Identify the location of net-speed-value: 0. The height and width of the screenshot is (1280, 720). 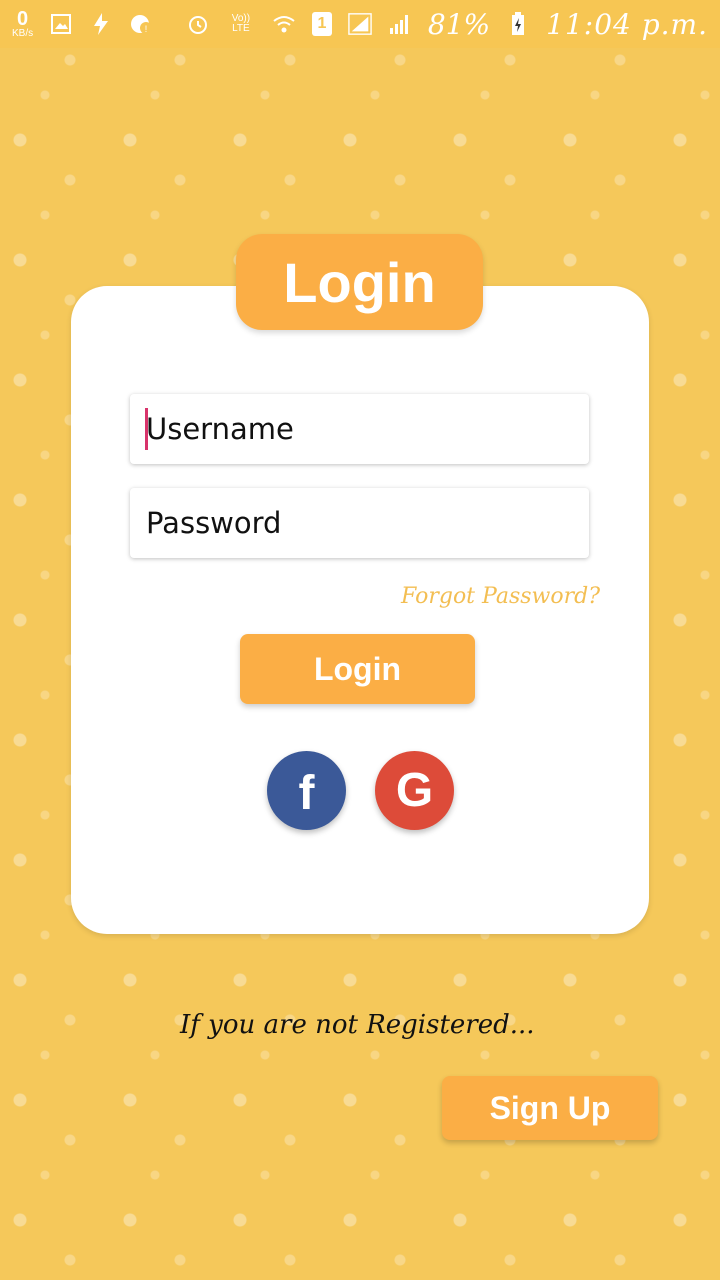
(23, 19).